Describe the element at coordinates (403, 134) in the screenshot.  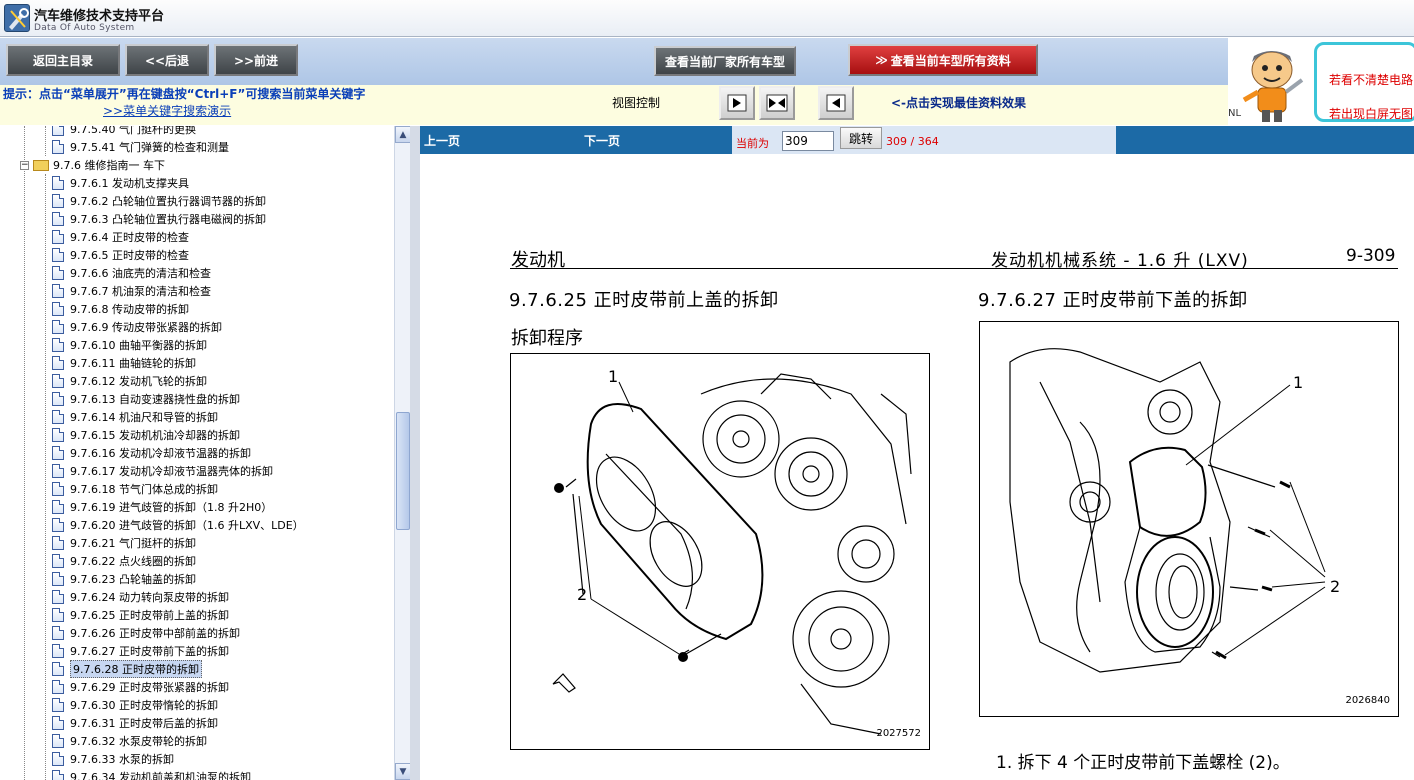
I see `scroll-up-arrow-icon: ▲` at that location.